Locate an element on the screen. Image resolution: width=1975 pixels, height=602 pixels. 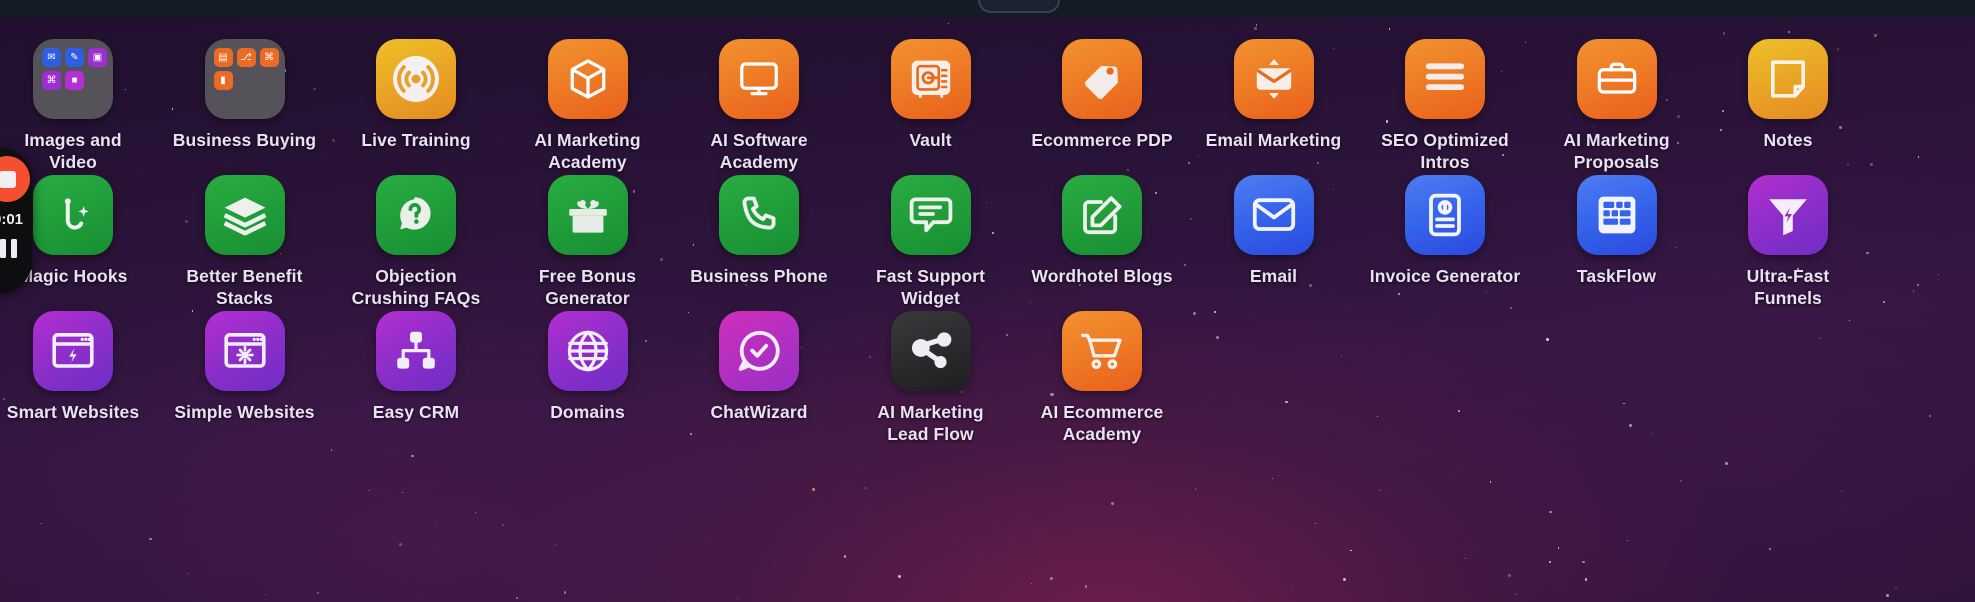
briefcase-icon is located at coordinates (1616, 79).